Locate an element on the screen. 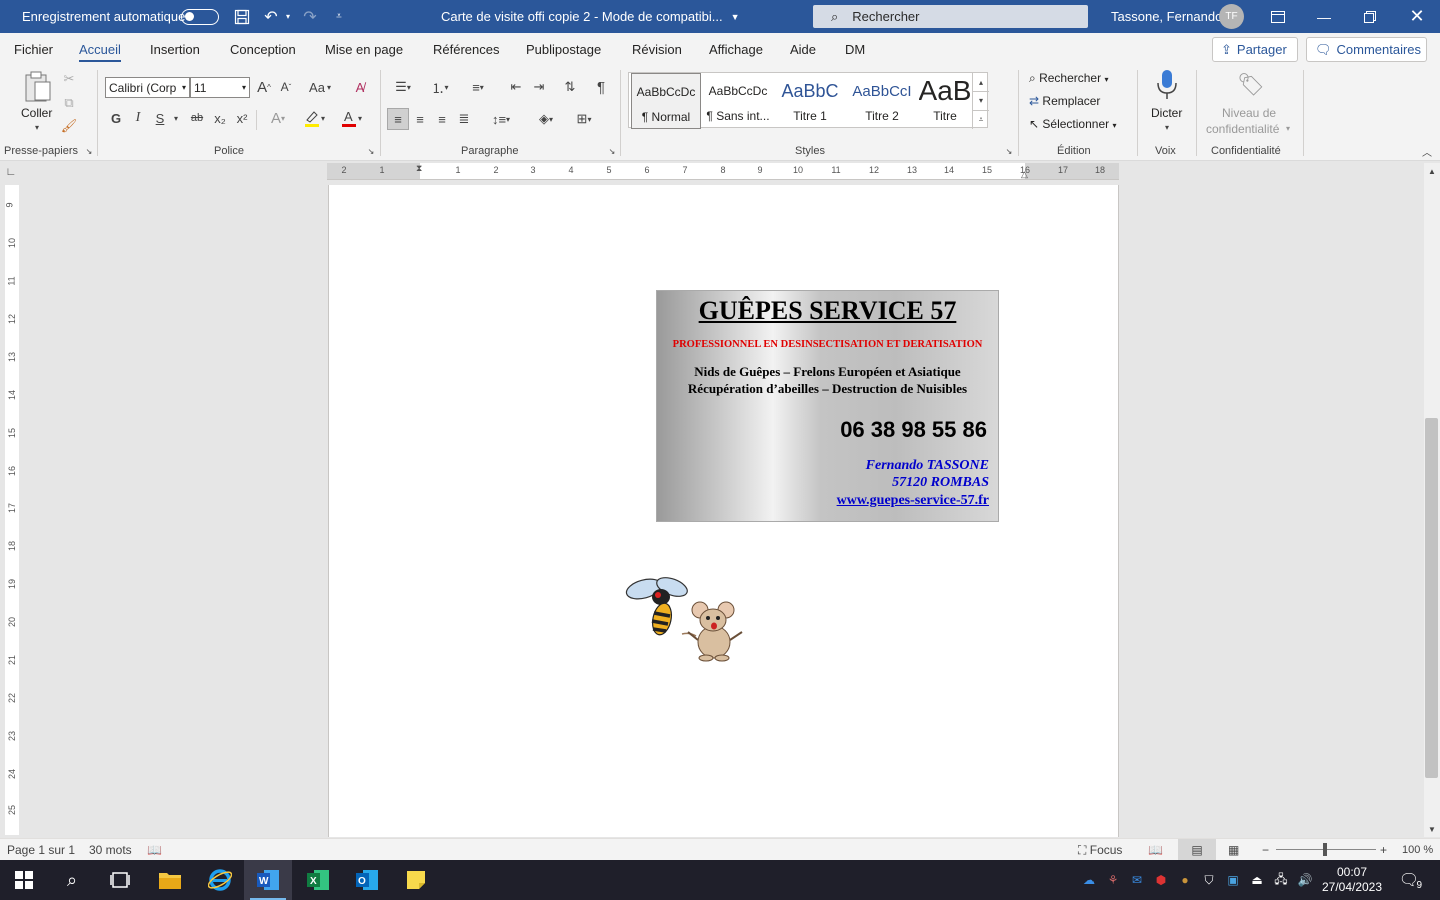 This screenshot has height=900, width=1440. save-icon is located at coordinates (242, 16).